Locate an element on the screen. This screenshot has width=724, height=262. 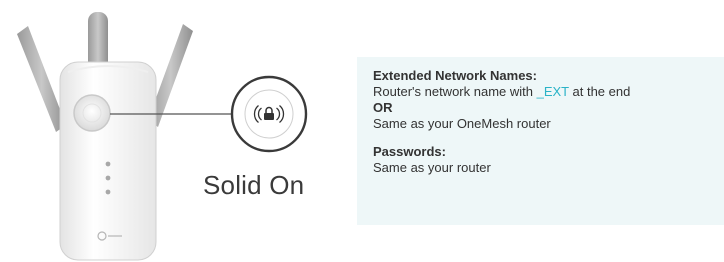
extender-body is located at coordinates (108, 161).